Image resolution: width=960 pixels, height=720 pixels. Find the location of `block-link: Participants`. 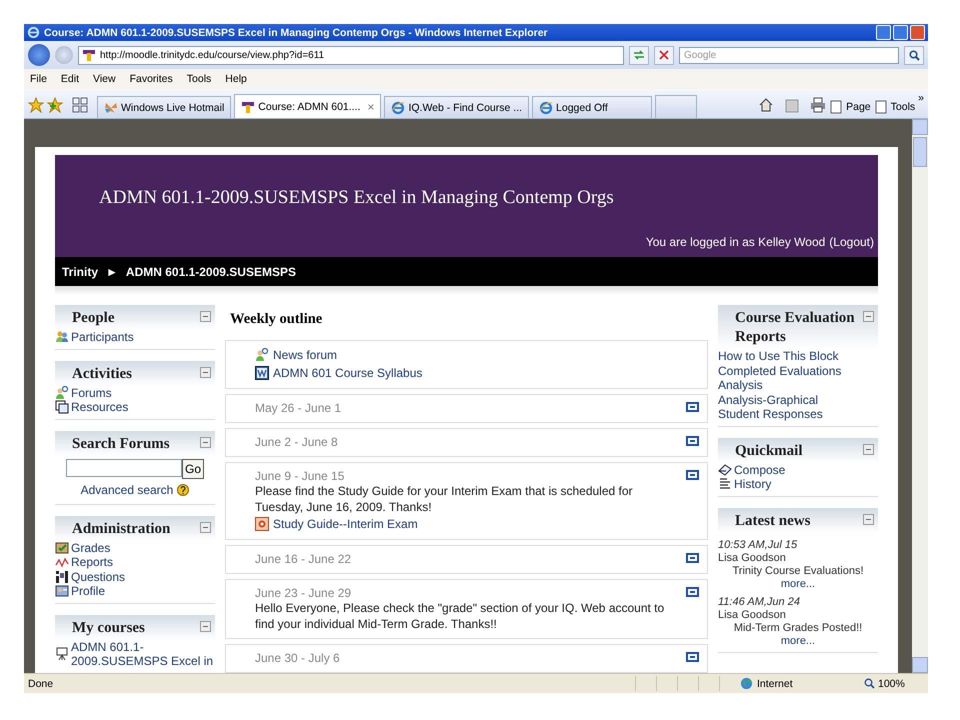

block-link: Participants is located at coordinates (135, 337).